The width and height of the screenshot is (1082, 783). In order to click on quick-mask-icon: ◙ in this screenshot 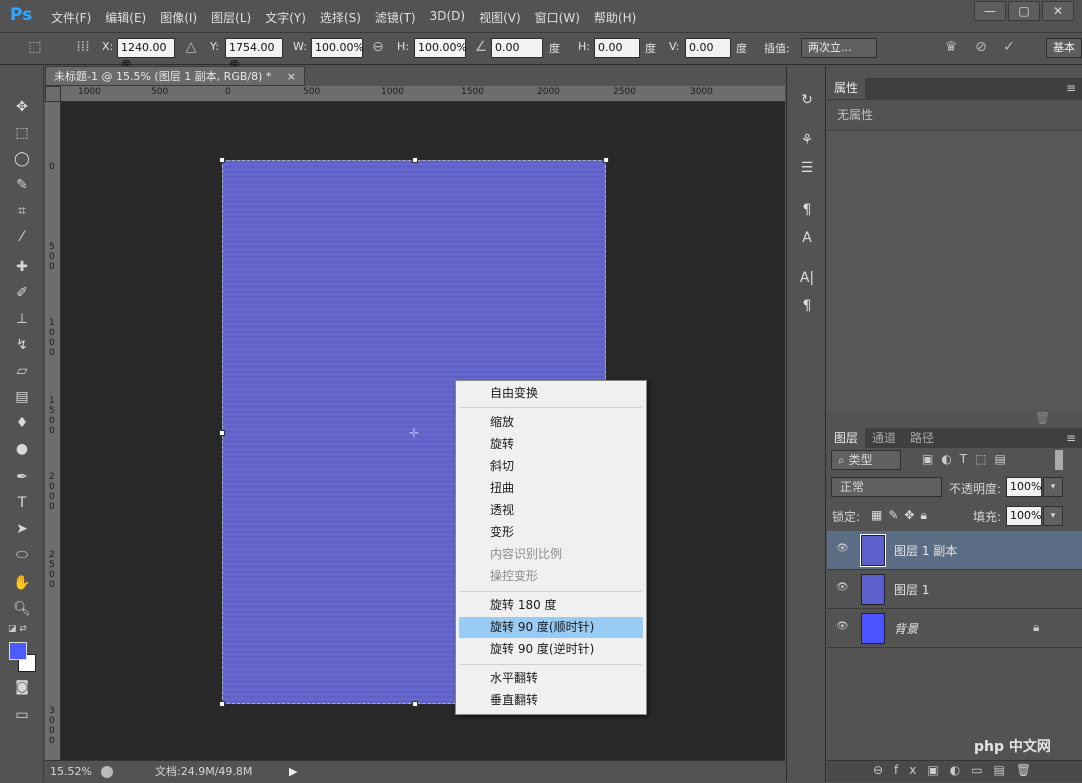, I will do `click(22, 687)`.